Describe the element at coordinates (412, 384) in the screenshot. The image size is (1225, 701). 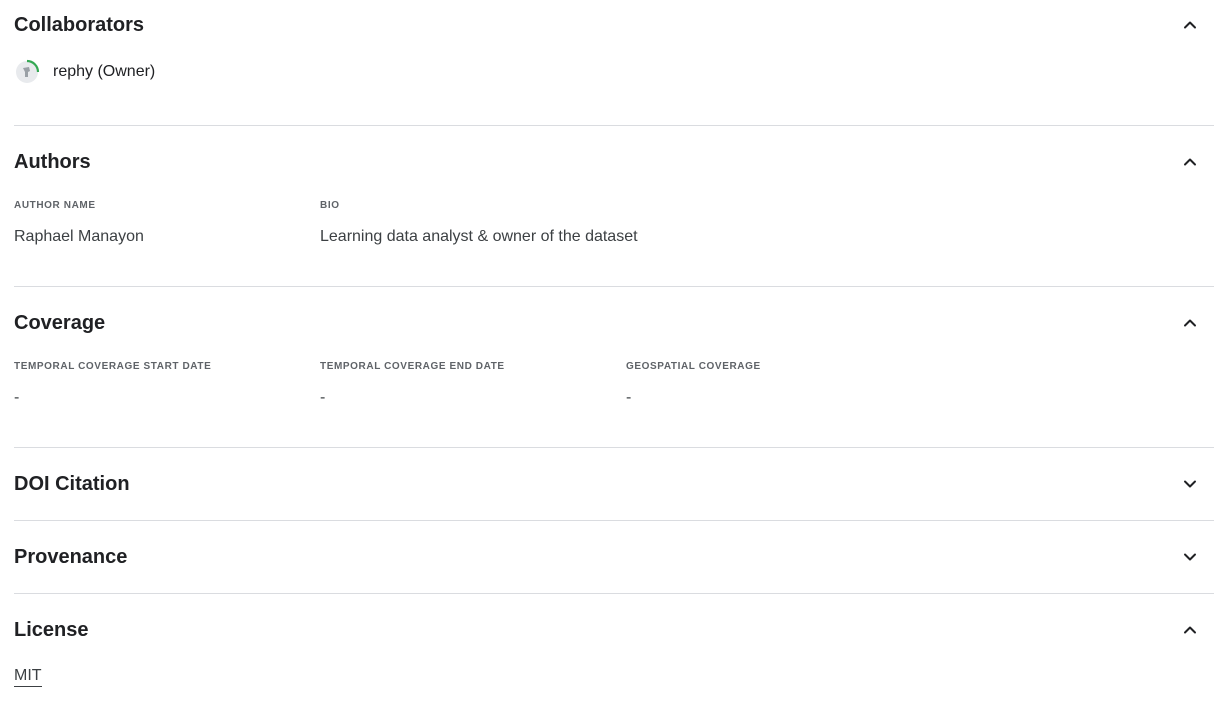
I see `temporal-end-field: TEMPORAL COVERAGE END DATE -` at that location.